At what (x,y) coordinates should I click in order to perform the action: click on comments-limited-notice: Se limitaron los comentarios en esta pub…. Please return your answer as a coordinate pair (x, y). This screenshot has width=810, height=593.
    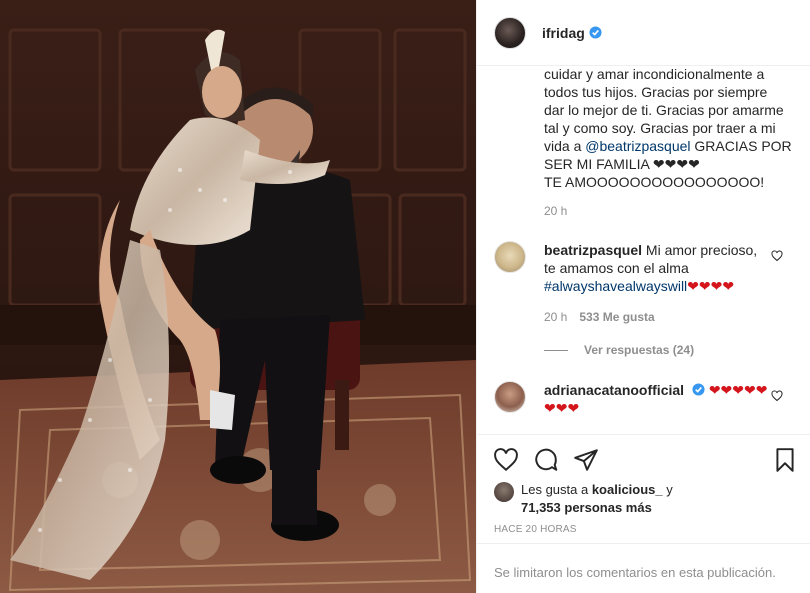
    Looking at the image, I should click on (643, 568).